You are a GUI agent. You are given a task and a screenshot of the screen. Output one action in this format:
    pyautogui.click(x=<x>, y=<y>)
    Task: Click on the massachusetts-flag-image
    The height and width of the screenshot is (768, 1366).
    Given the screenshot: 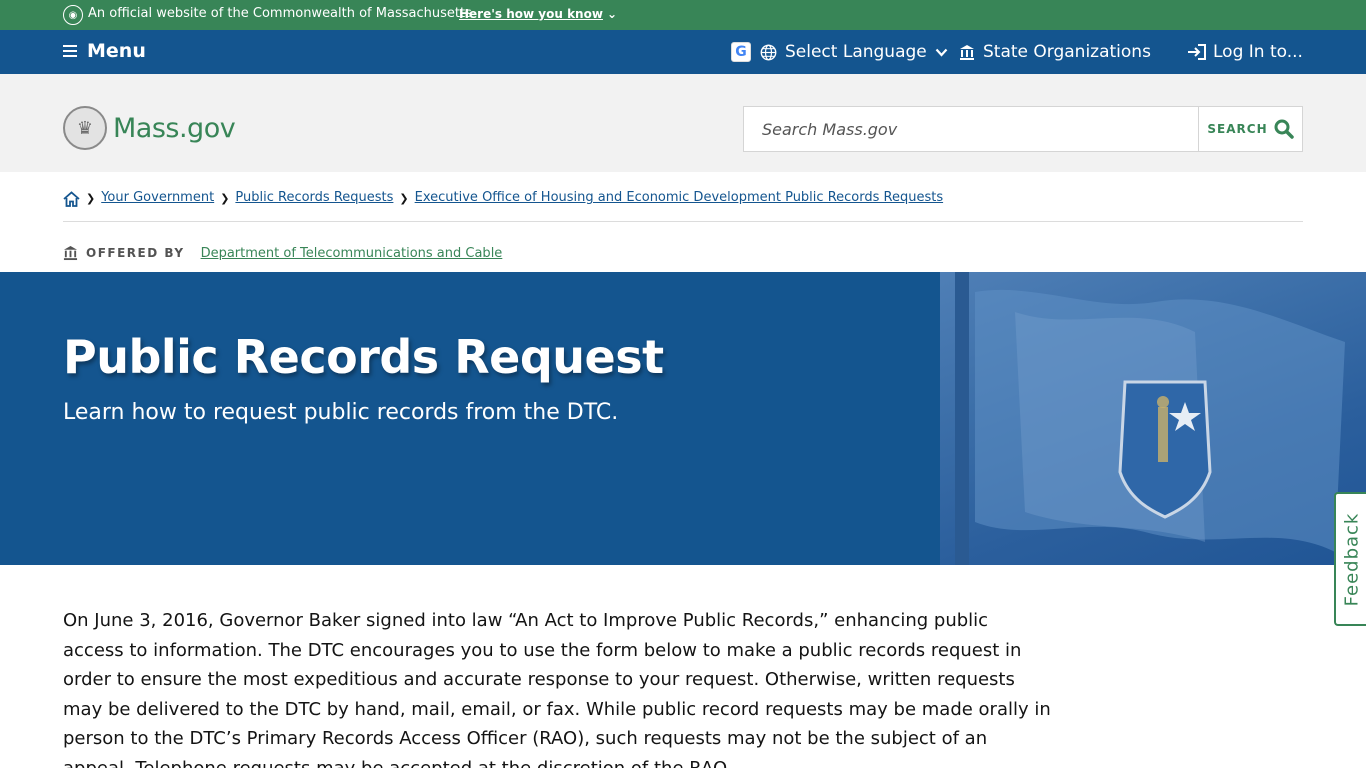 What is the action you would take?
    pyautogui.click(x=1160, y=420)
    